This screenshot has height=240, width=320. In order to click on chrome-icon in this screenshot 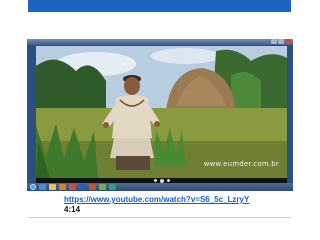, I will do `click(72, 187)`.